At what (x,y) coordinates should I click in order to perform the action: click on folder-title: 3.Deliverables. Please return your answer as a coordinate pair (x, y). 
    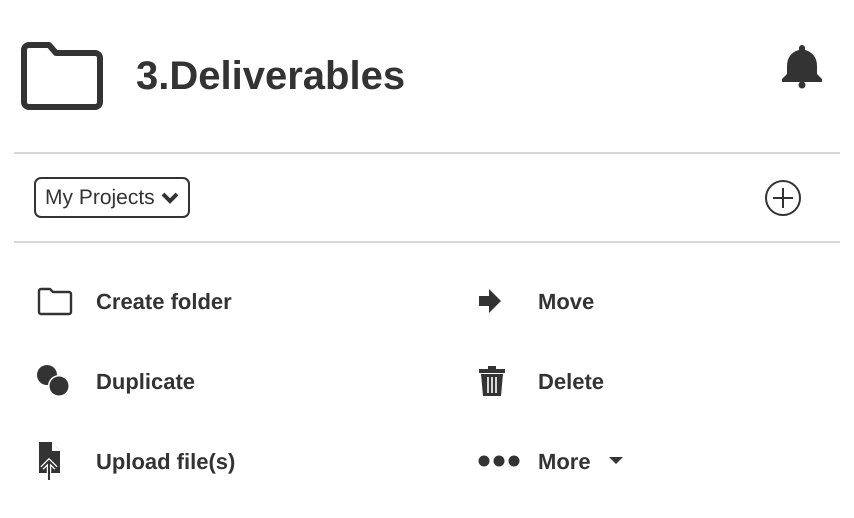
    Looking at the image, I should click on (271, 76).